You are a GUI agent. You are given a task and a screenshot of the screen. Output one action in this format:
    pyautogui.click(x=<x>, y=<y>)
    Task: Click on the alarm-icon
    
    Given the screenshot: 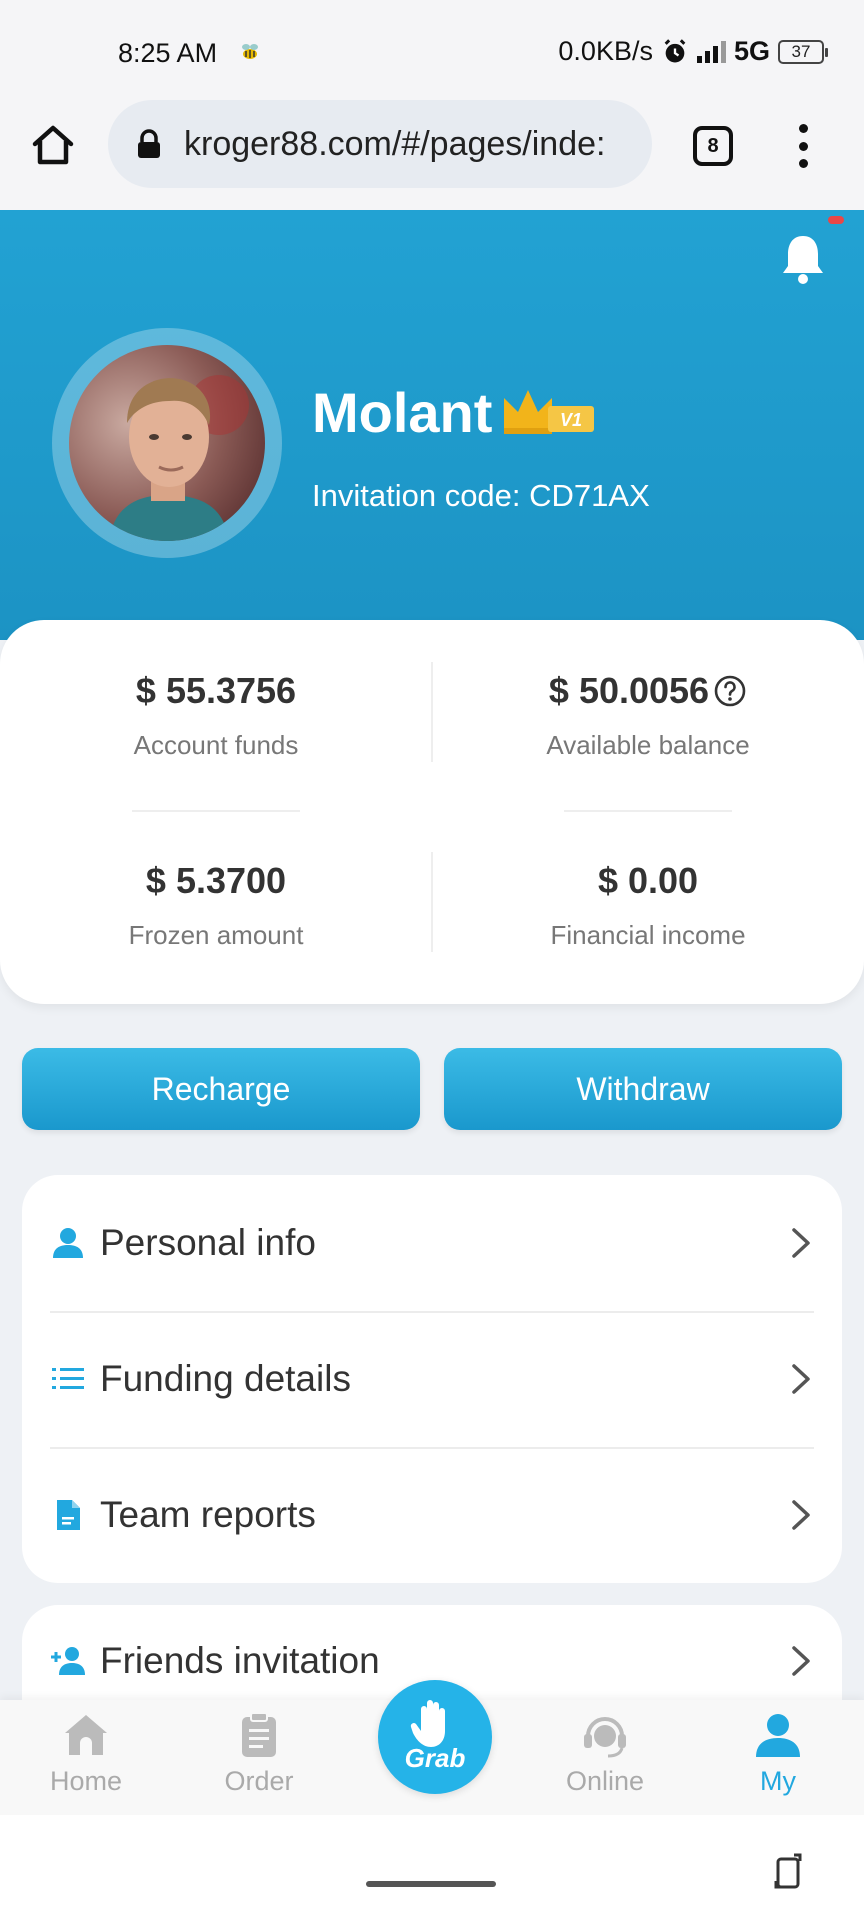 What is the action you would take?
    pyautogui.click(x=675, y=50)
    